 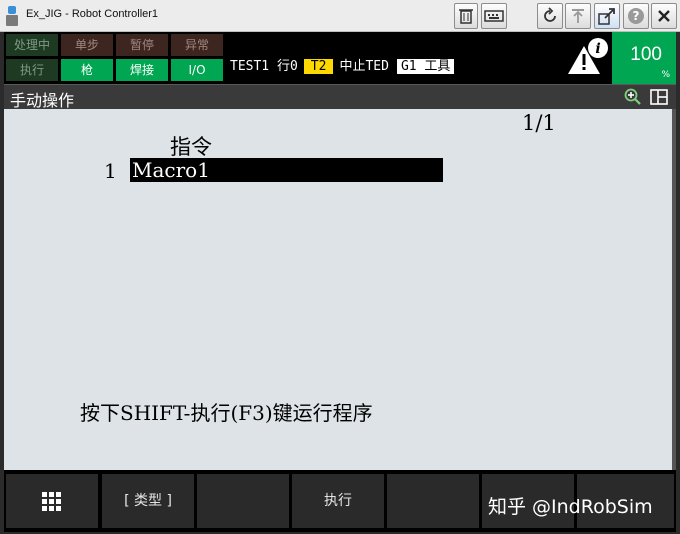 I want to click on override-unit: %, so click(x=665, y=75).